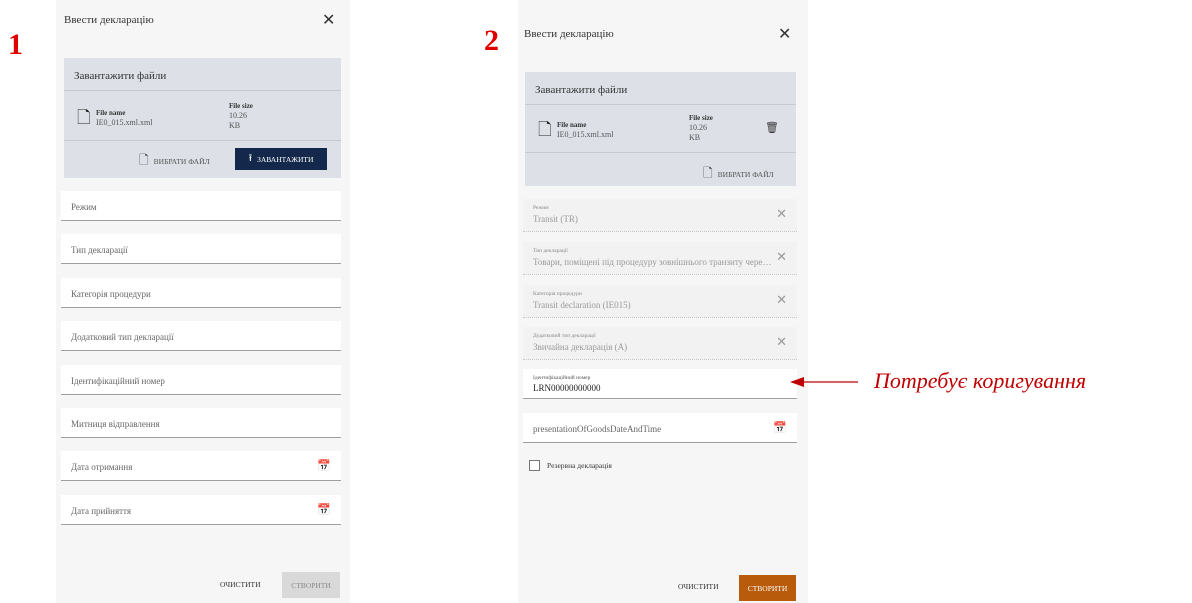 The width and height of the screenshot is (1192, 603). What do you see at coordinates (201, 293) in the screenshot?
I see `procedure-category-select: Категорія процедури` at bounding box center [201, 293].